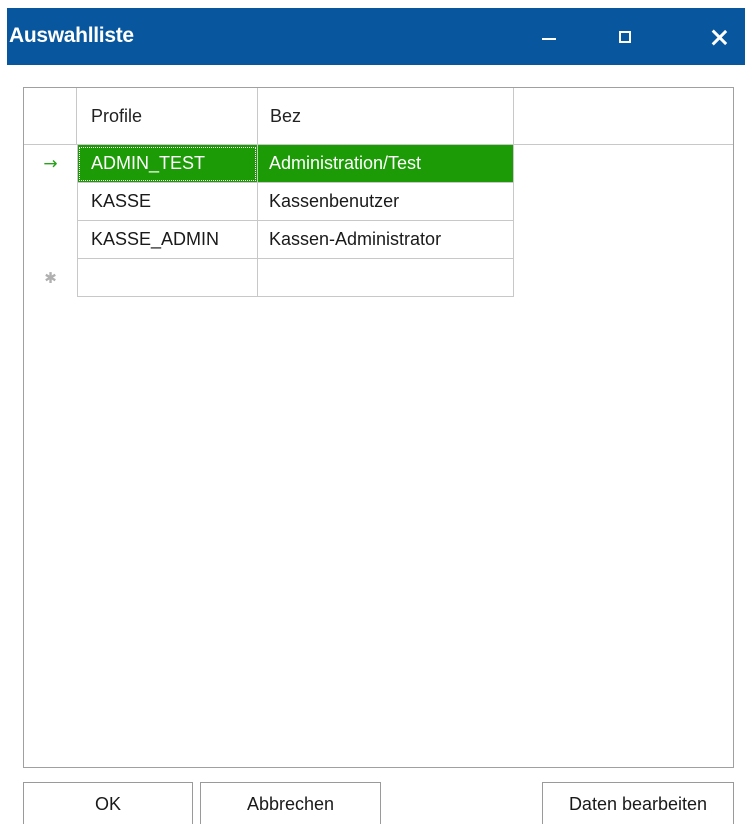 Image resolution: width=745 pixels, height=824 pixels. Describe the element at coordinates (386, 116) in the screenshot. I see `column-header-bez: Bez` at that location.